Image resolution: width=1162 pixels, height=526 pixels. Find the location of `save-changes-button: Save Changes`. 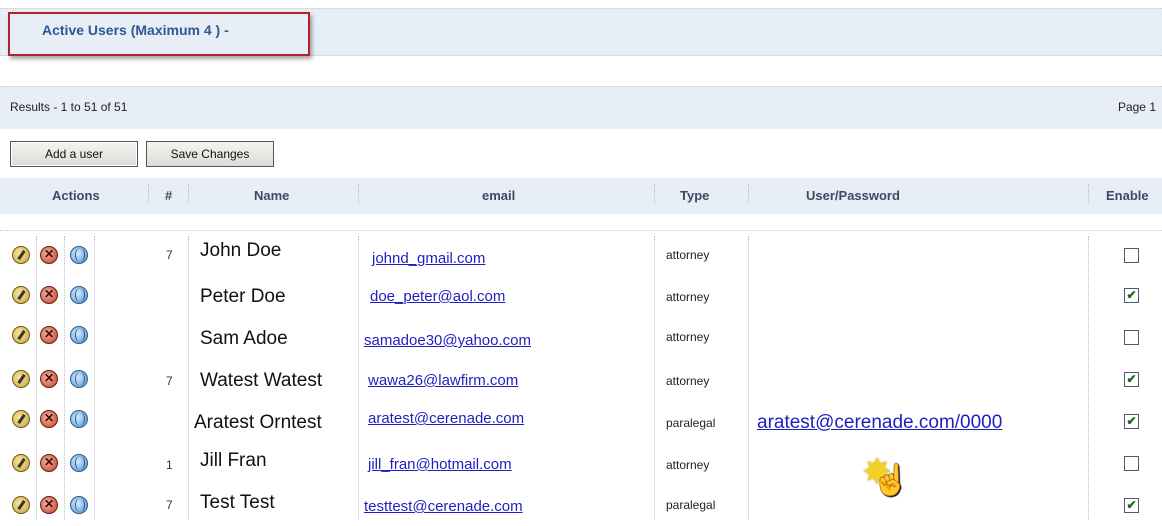

save-changes-button: Save Changes is located at coordinates (210, 154).